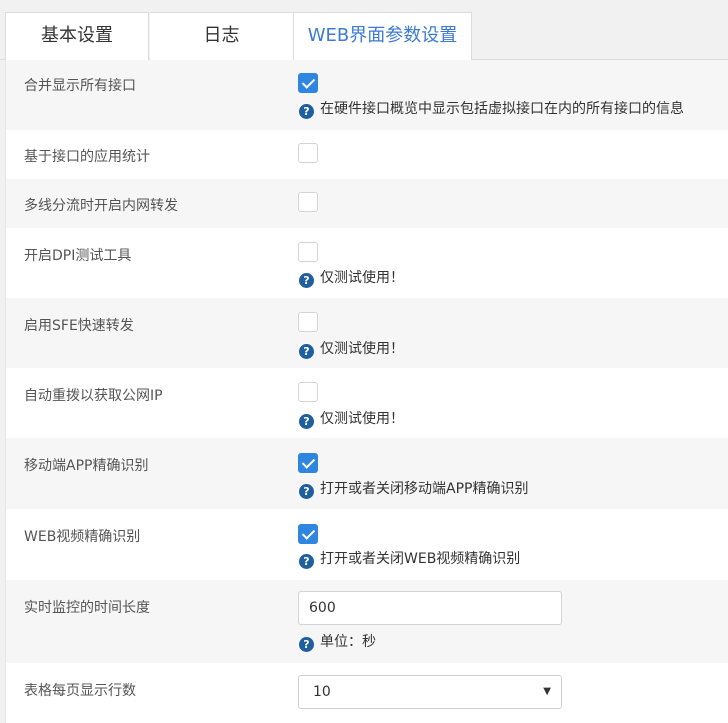 The width and height of the screenshot is (728, 723). I want to click on setting-label: 自动重拨以获取公网IP, so click(93, 396).